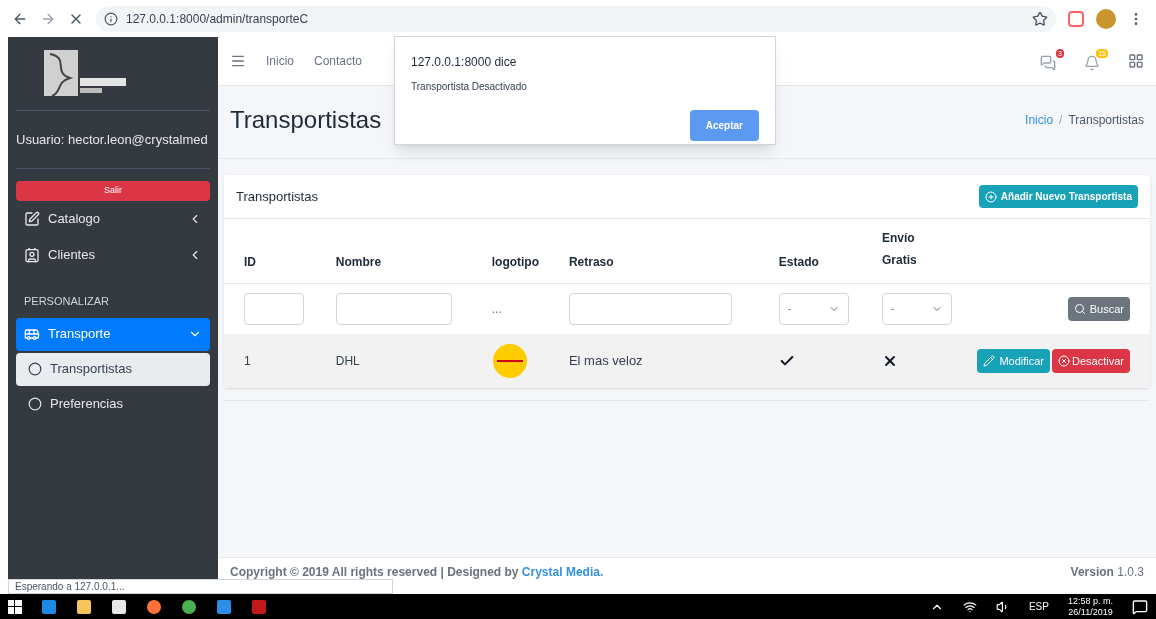 Image resolution: width=1156 pixels, height=619 pixels. Describe the element at coordinates (1106, 120) in the screenshot. I see `breadcrumb-current: Transportistas` at that location.